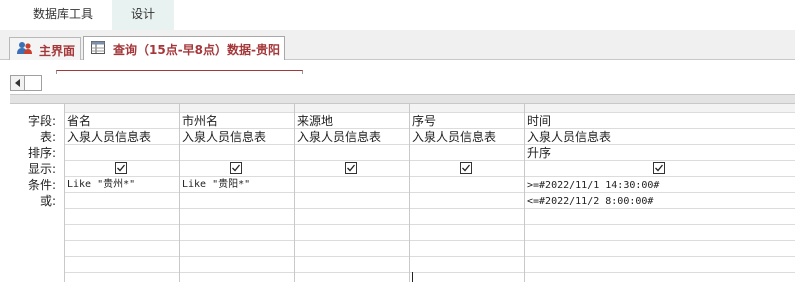  I want to click on row-label-field: 字段:, so click(41, 121).